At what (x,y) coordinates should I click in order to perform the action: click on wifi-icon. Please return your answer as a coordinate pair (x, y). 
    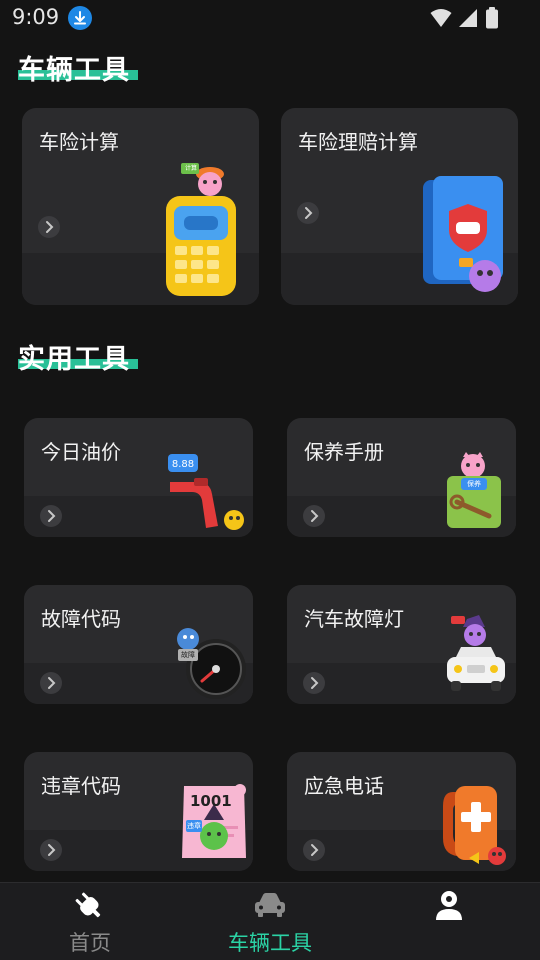
    Looking at the image, I should click on (441, 18).